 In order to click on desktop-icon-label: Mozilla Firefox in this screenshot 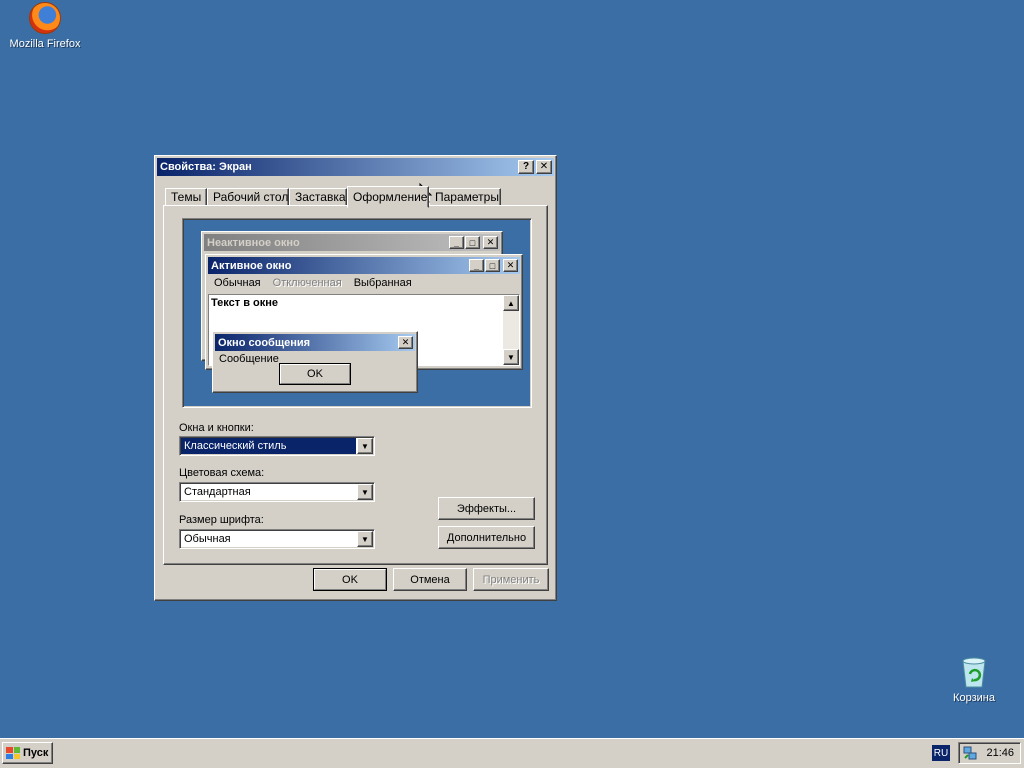, I will do `click(45, 44)`.